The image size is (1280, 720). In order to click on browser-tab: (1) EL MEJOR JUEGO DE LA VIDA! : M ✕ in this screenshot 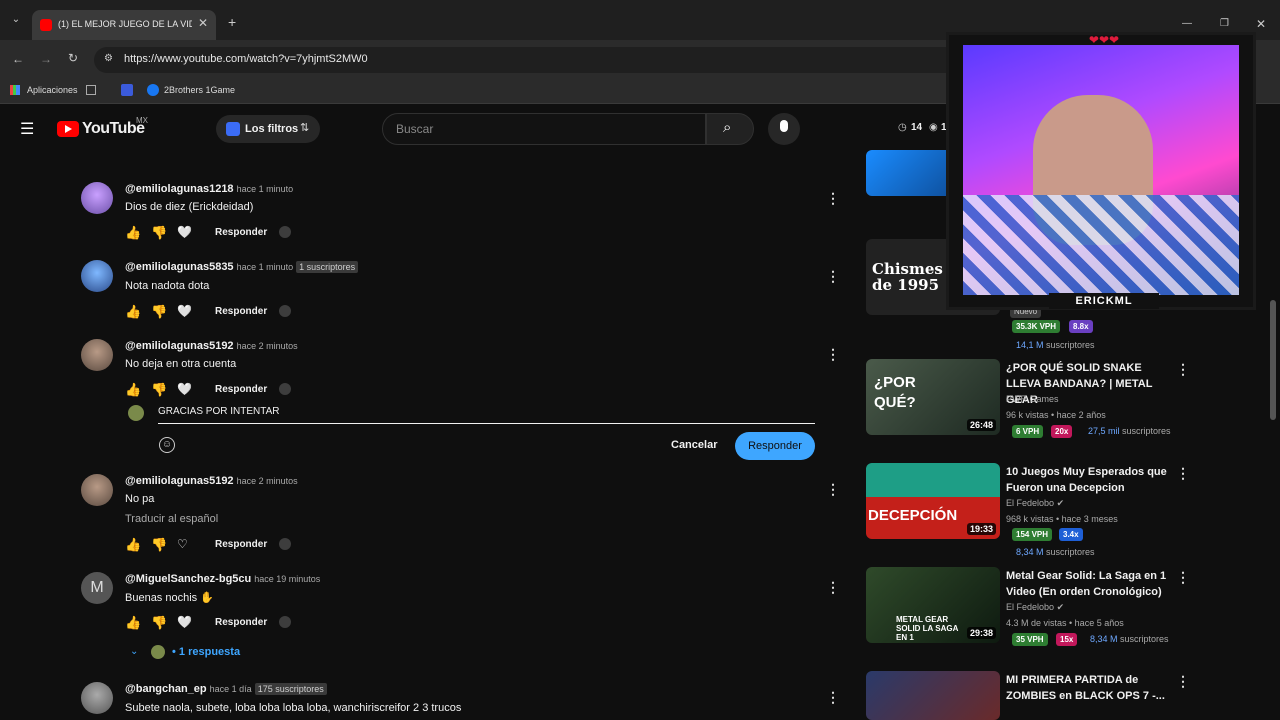, I will do `click(124, 25)`.